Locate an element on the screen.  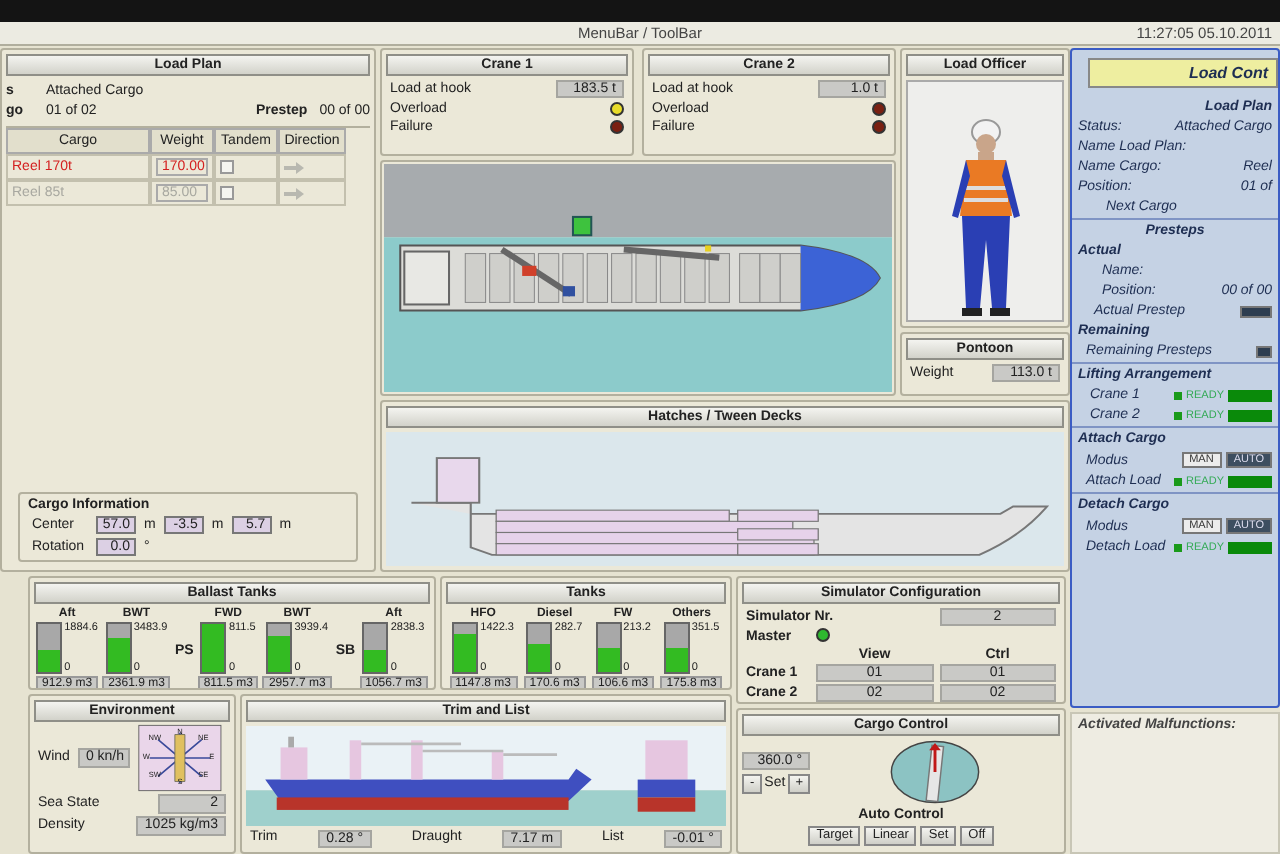
load-control-header: Load Cont is located at coordinates (1183, 73).